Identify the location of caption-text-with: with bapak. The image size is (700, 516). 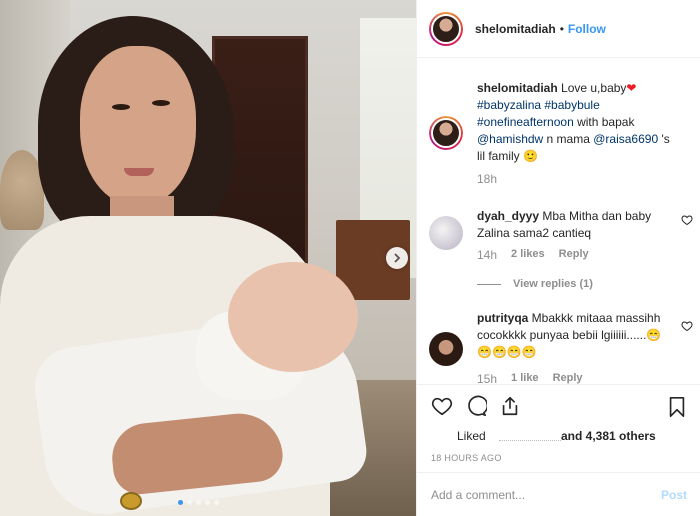
(604, 122).